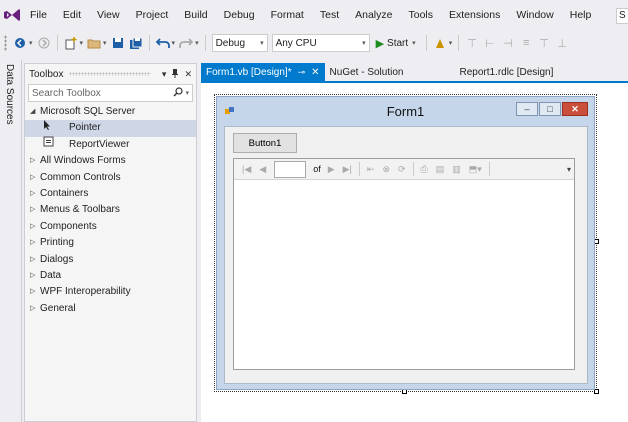 This screenshot has width=628, height=422. Describe the element at coordinates (265, 143) in the screenshot. I see `button1: Button1` at that location.